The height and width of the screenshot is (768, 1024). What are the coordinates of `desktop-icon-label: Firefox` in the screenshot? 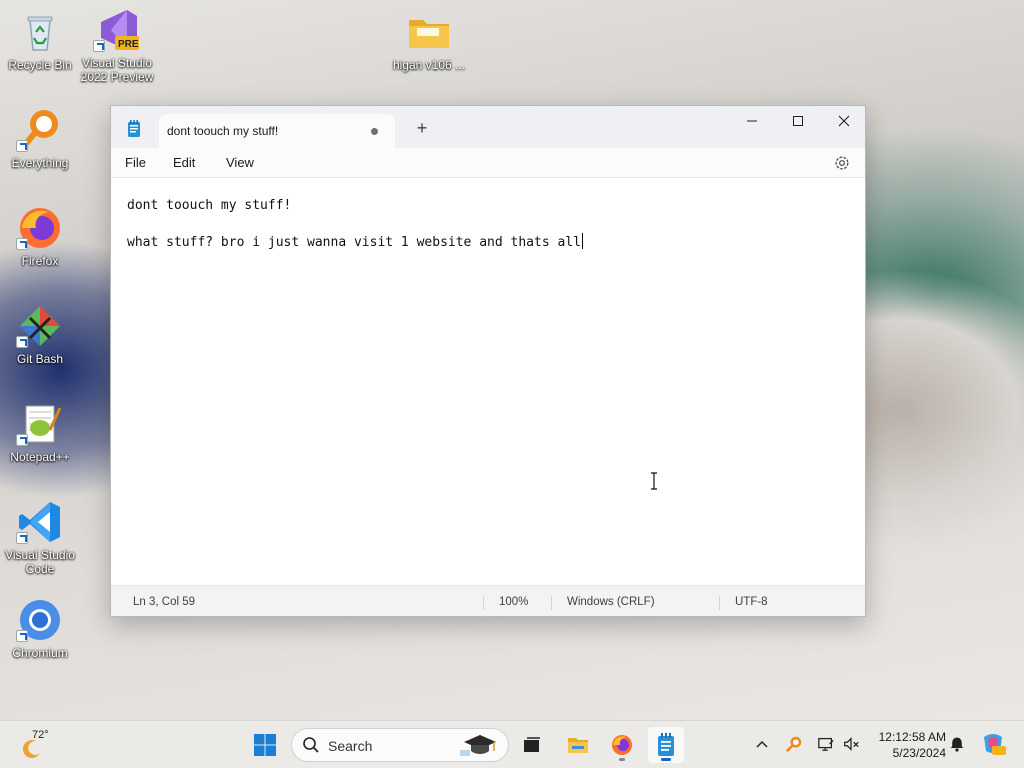 It's located at (40, 261).